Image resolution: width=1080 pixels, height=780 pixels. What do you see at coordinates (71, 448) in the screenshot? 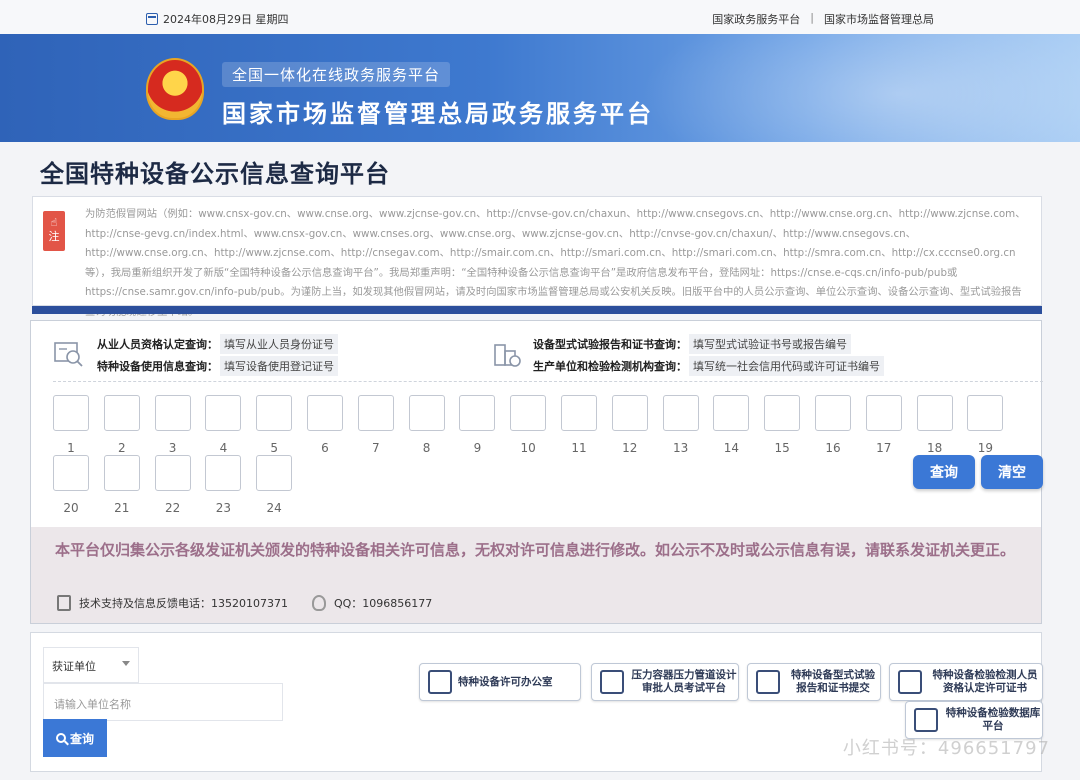
I see `code-box-number: 1` at bounding box center [71, 448].